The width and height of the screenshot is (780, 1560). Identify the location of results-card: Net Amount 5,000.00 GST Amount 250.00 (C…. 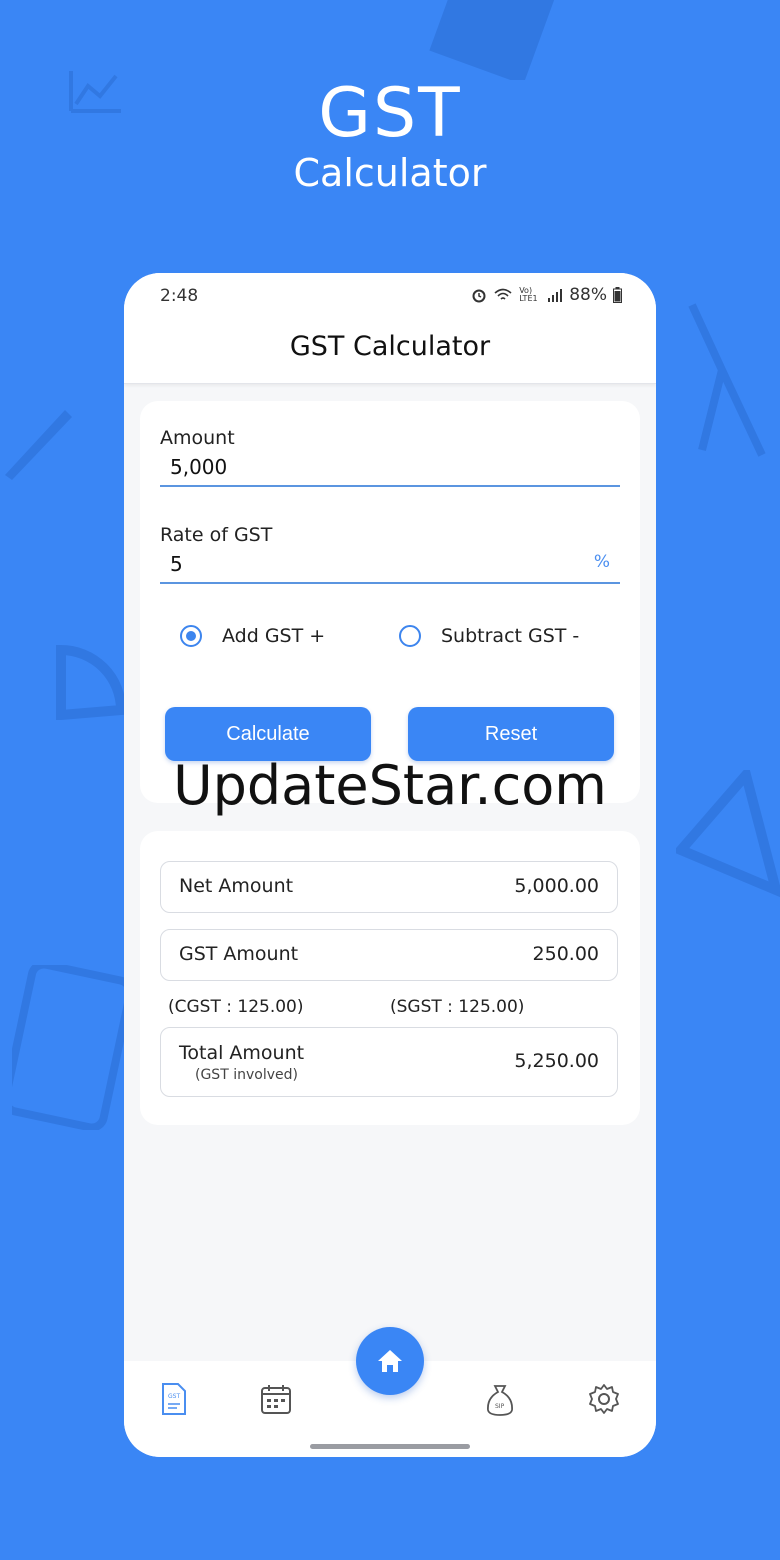
(390, 978).